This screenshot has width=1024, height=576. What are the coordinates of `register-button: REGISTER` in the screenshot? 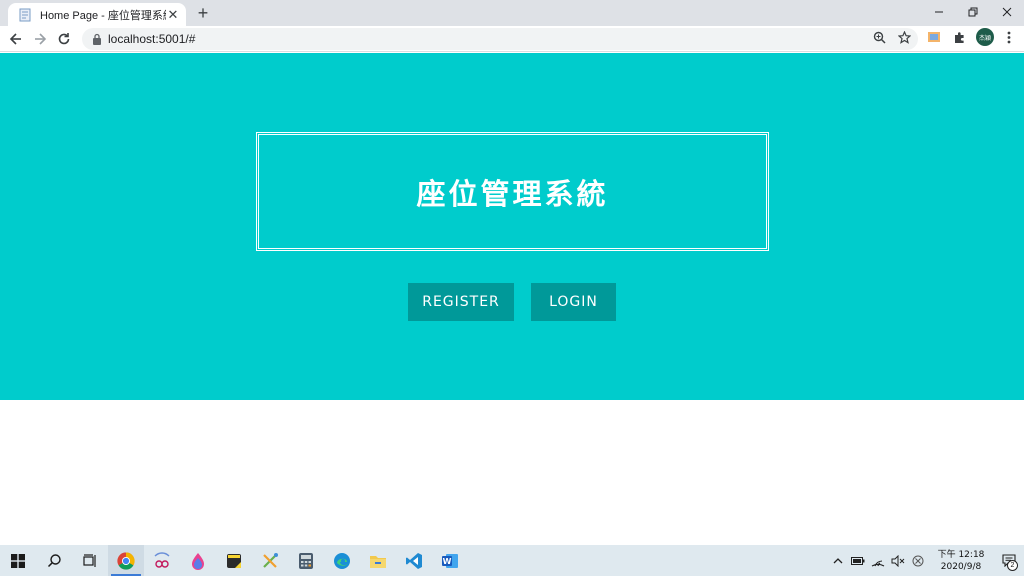 It's located at (461, 302).